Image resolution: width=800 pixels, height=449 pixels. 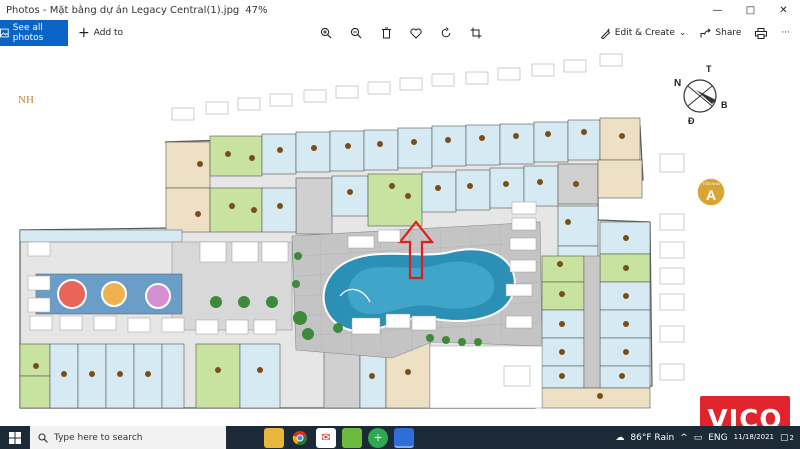 I want to click on clock-date: 11/18/2021, so click(x=754, y=437).